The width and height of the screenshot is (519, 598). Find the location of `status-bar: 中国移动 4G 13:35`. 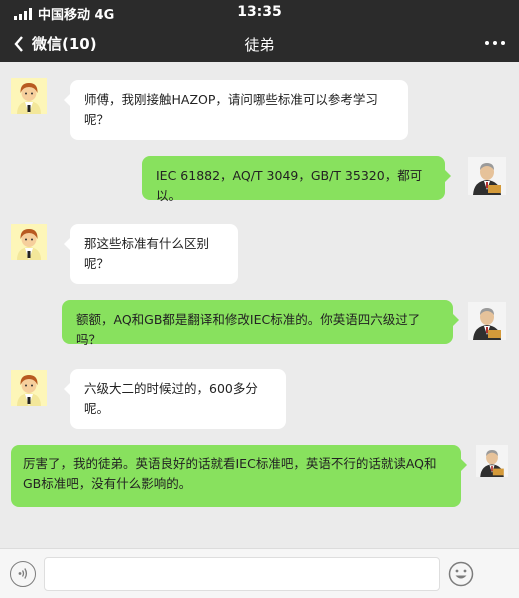

status-bar: 中国移动 4G 13:35 is located at coordinates (259, 12).